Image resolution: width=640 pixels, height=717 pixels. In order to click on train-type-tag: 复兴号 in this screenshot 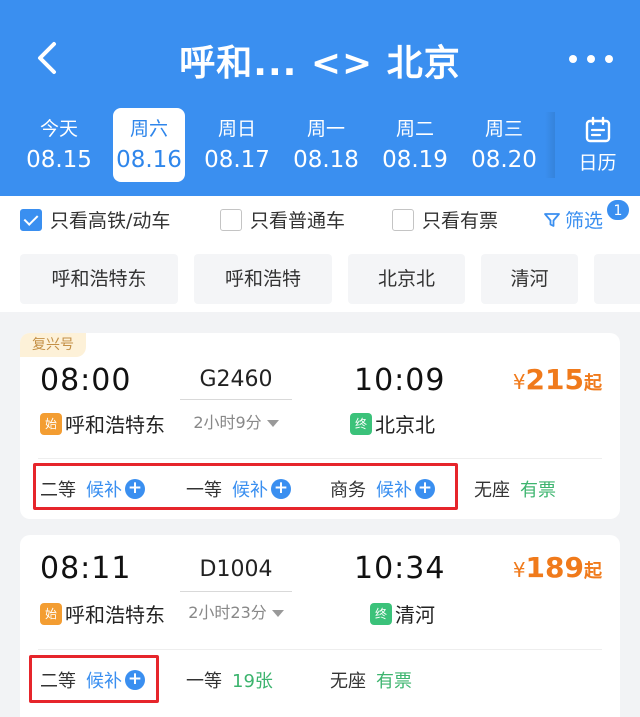, I will do `click(53, 345)`.